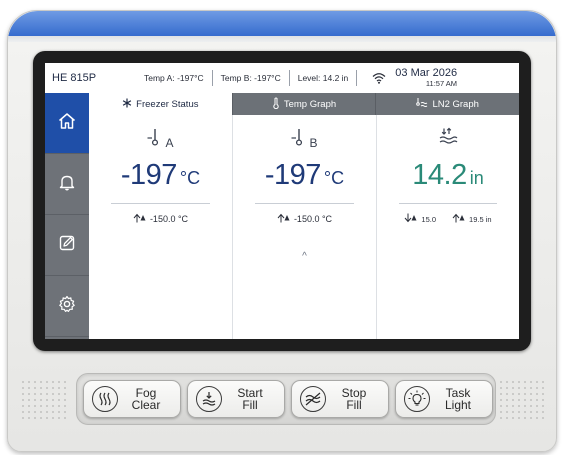 This screenshot has height=455, width=566. Describe the element at coordinates (411, 219) in the screenshot. I see `low-level-alarm-icon` at that location.